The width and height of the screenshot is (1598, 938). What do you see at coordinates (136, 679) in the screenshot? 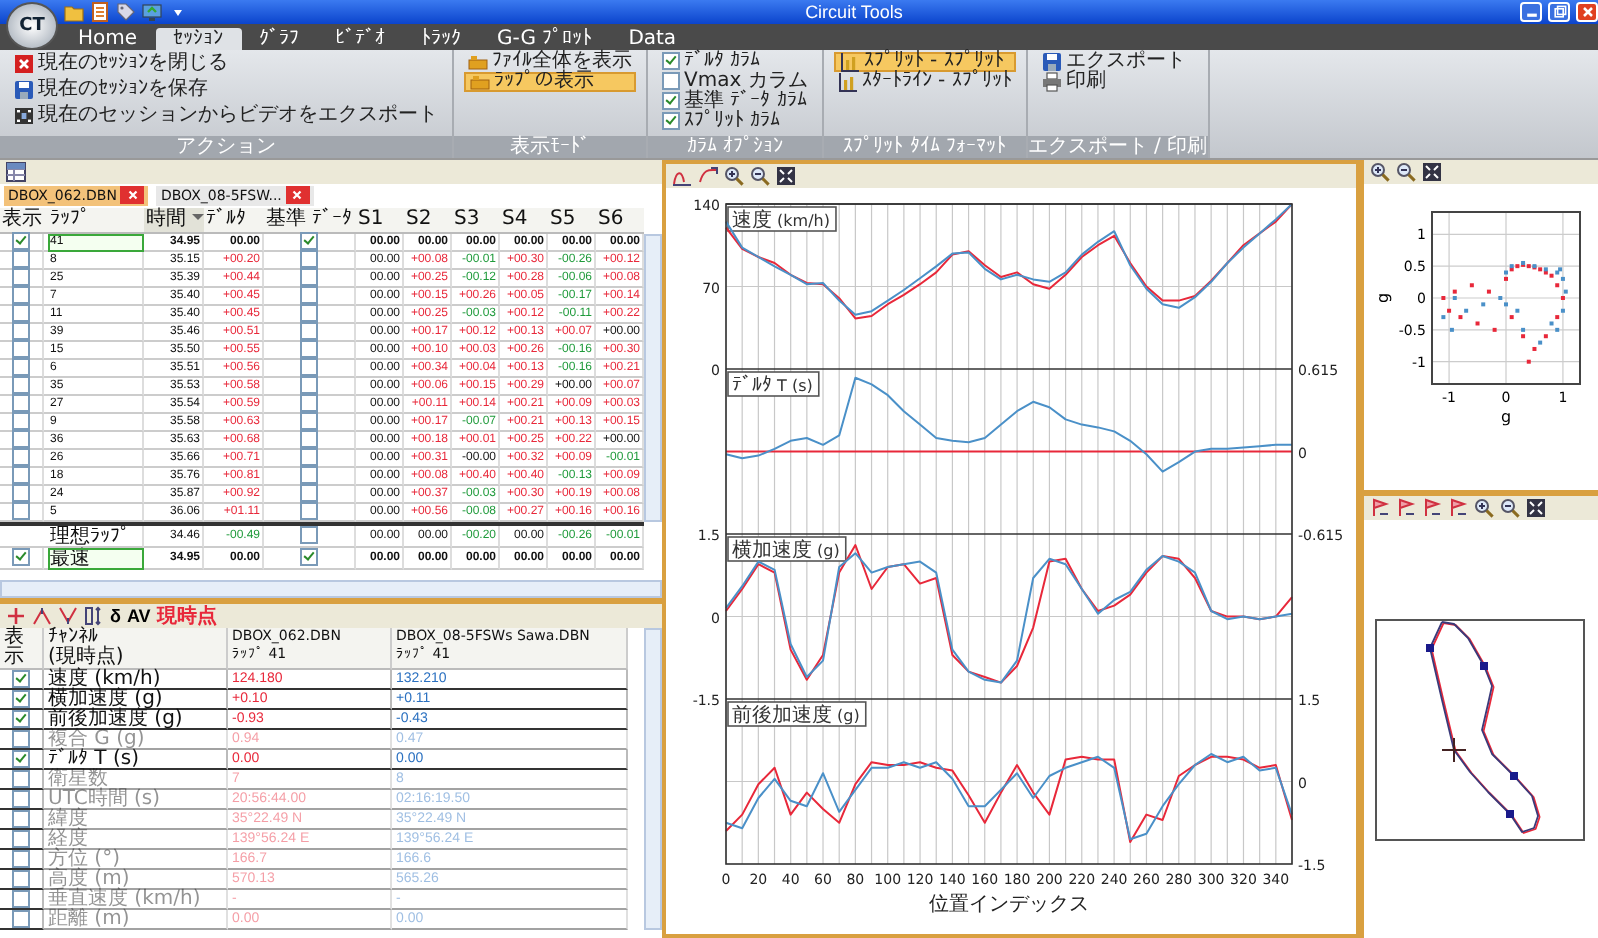
I see `table-cell: 速度 (km/h)` at bounding box center [136, 679].